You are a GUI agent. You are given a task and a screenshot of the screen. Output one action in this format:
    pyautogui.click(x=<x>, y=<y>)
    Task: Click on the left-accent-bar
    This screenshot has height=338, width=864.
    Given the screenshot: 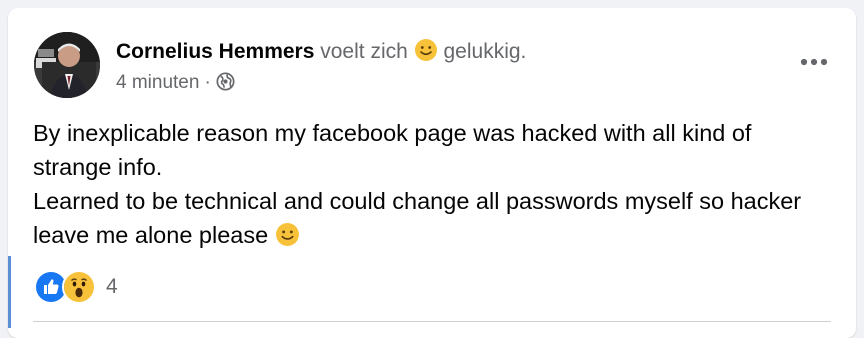 What is the action you would take?
    pyautogui.click(x=9, y=292)
    